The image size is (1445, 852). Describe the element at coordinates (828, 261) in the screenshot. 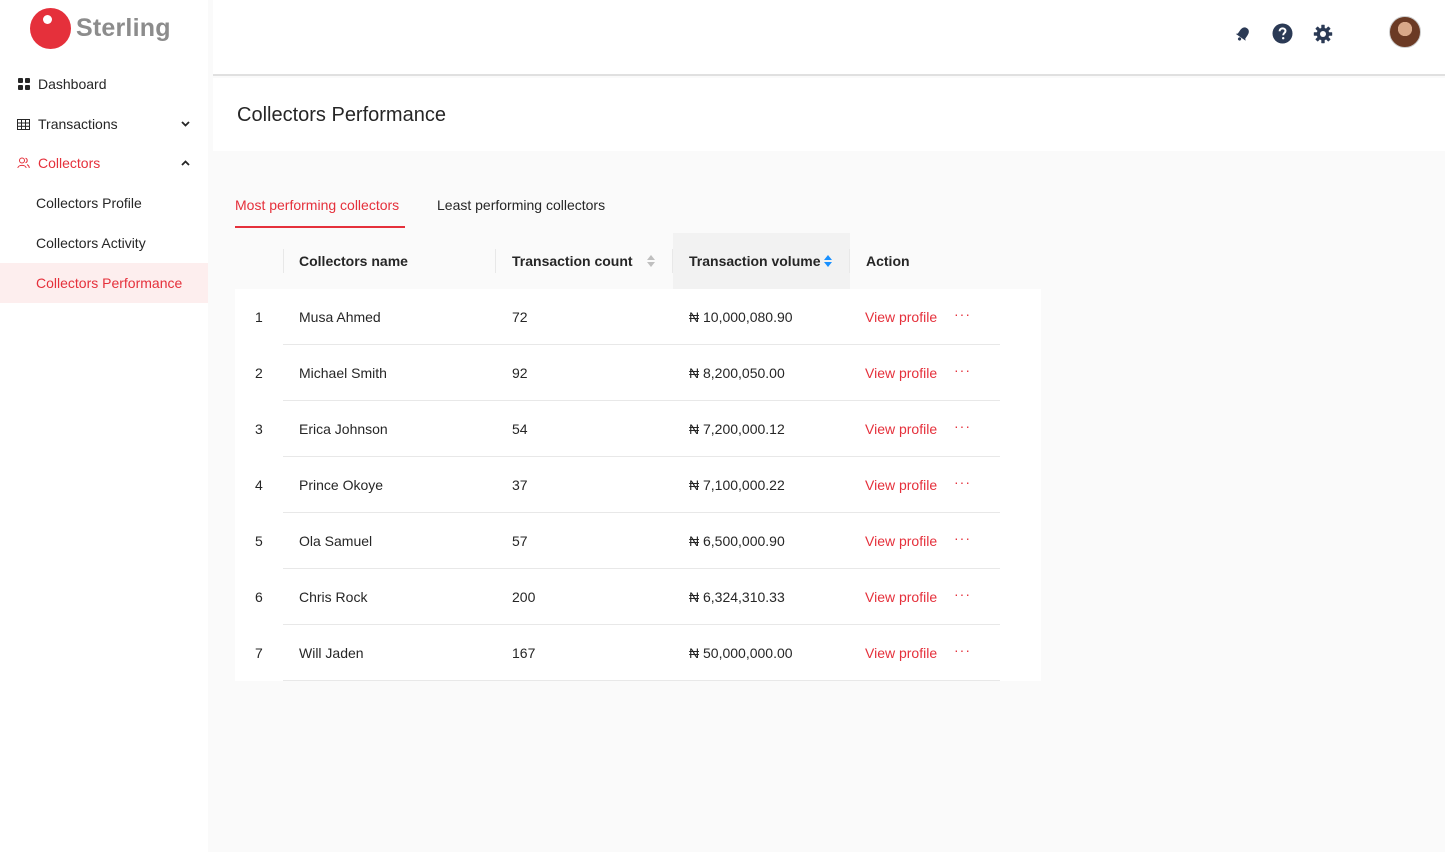

I see `sort-descending-icon` at that location.